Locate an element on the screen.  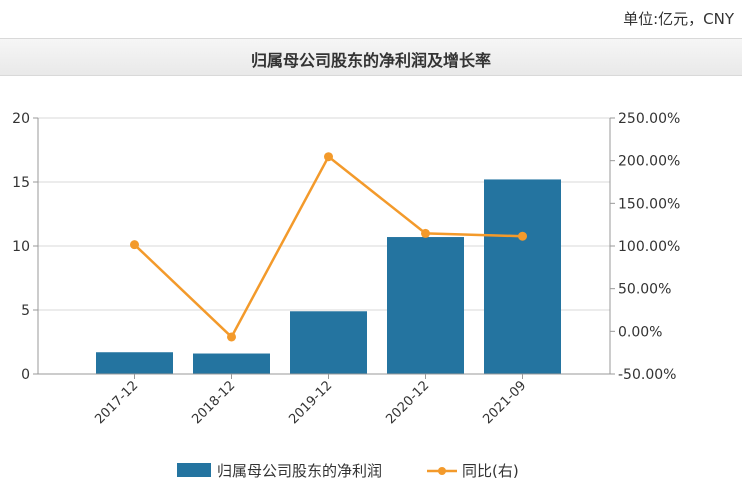
x-tick-label: 2018-12 is located at coordinates (213, 402).